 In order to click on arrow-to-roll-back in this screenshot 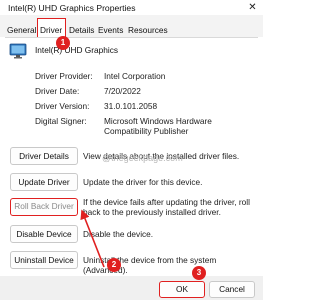, I will do `click(92, 238)`.